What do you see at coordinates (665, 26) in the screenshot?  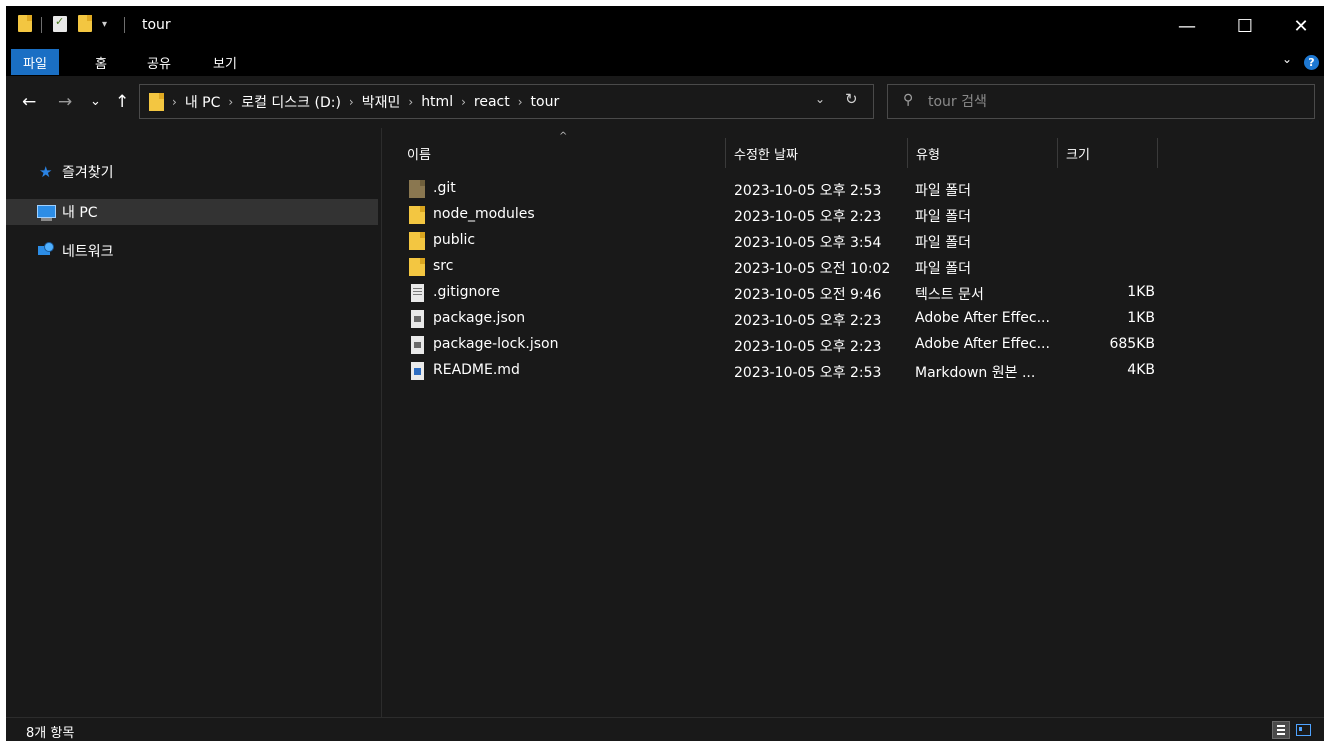 I see `title-bar: ▾ tour — ☐ ✕` at bounding box center [665, 26].